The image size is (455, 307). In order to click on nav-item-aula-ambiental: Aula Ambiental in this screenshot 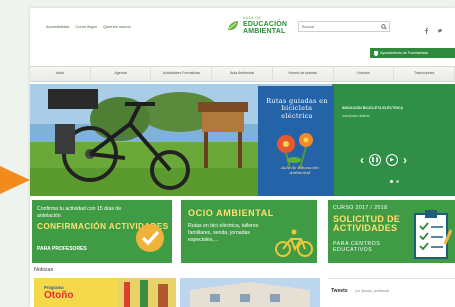, I will do `click(242, 74)`.